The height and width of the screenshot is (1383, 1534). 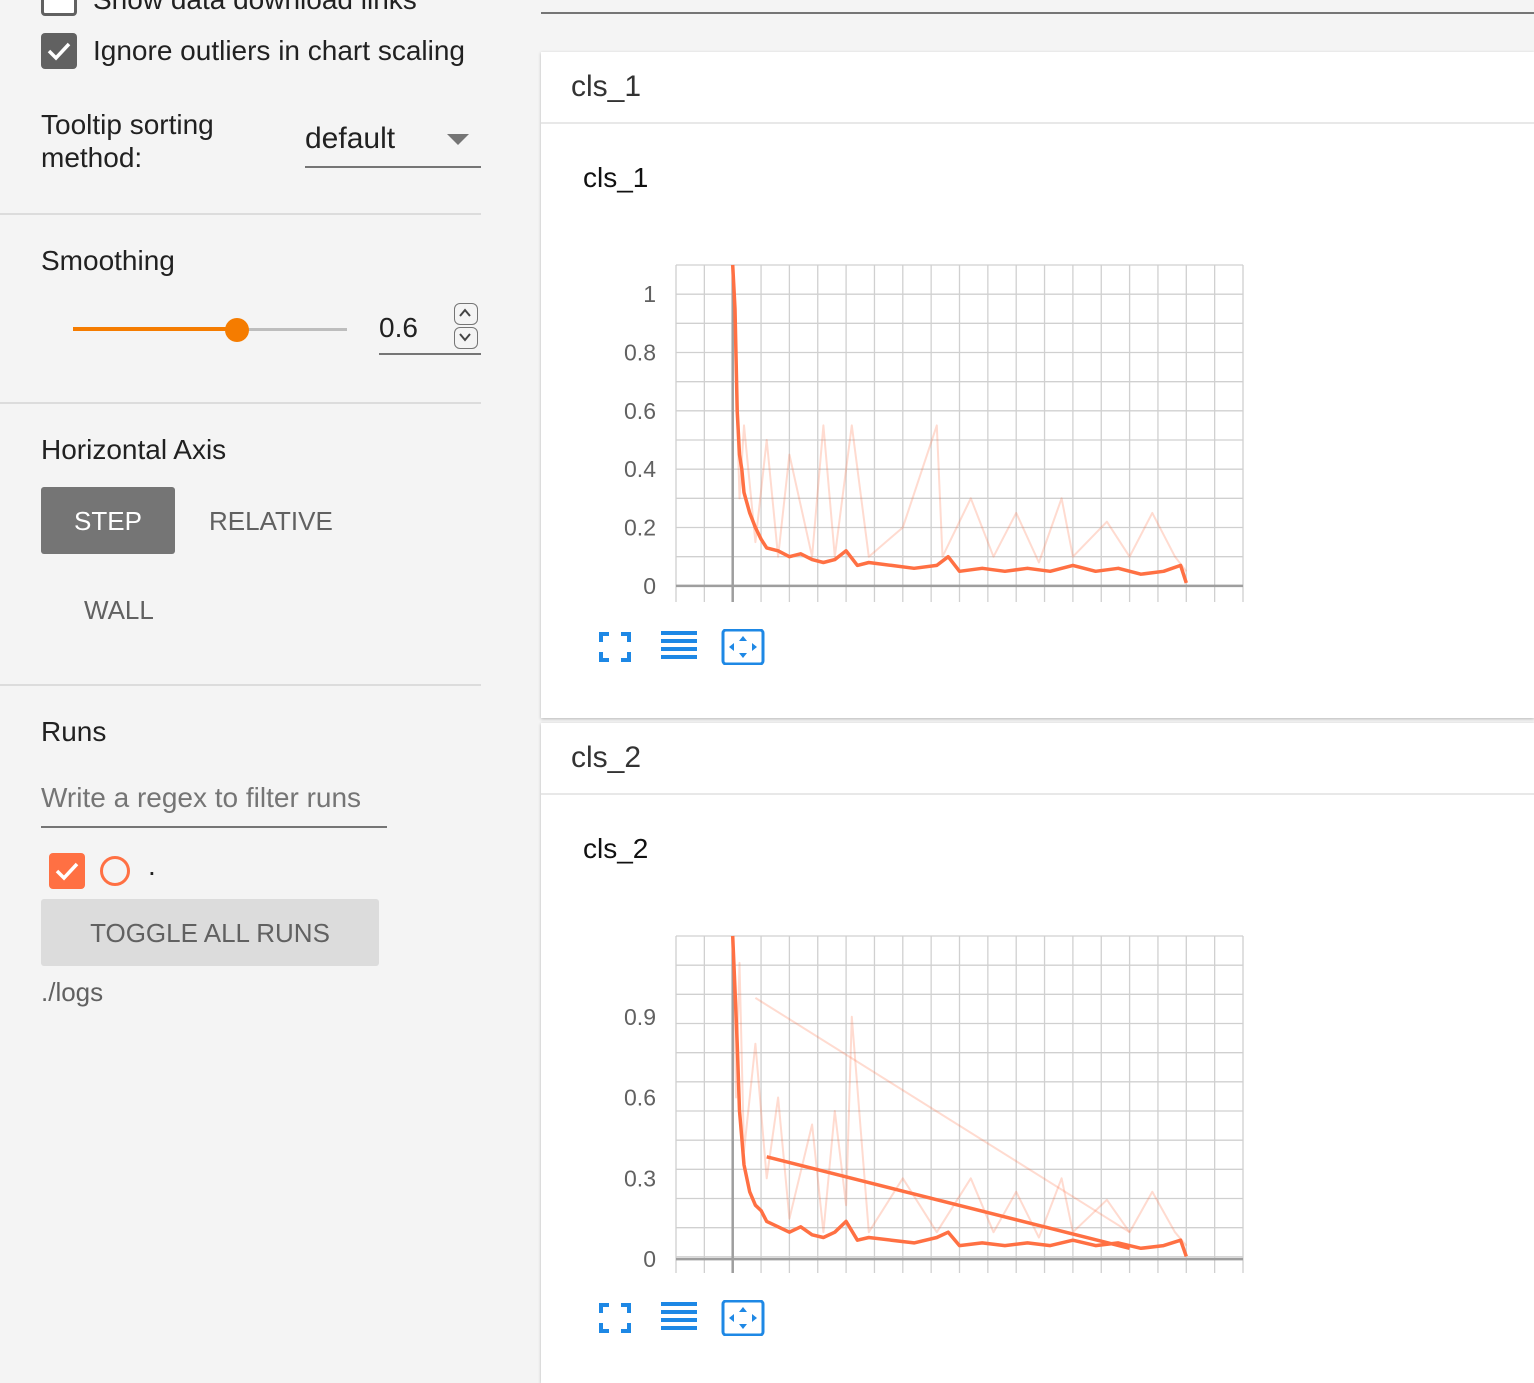 I want to click on axis-wall-button: WALL, so click(x=117, y=609).